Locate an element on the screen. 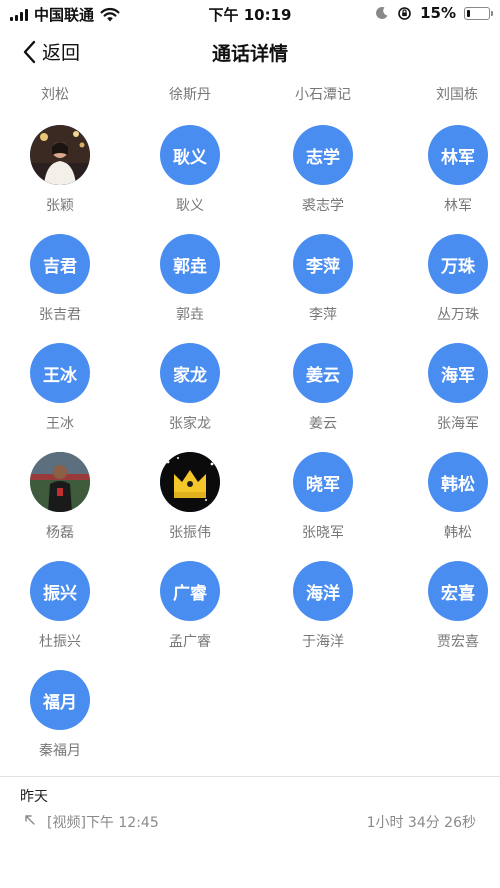 This screenshot has height=888, width=500. contact-name: 王冰 is located at coordinates (60, 424).